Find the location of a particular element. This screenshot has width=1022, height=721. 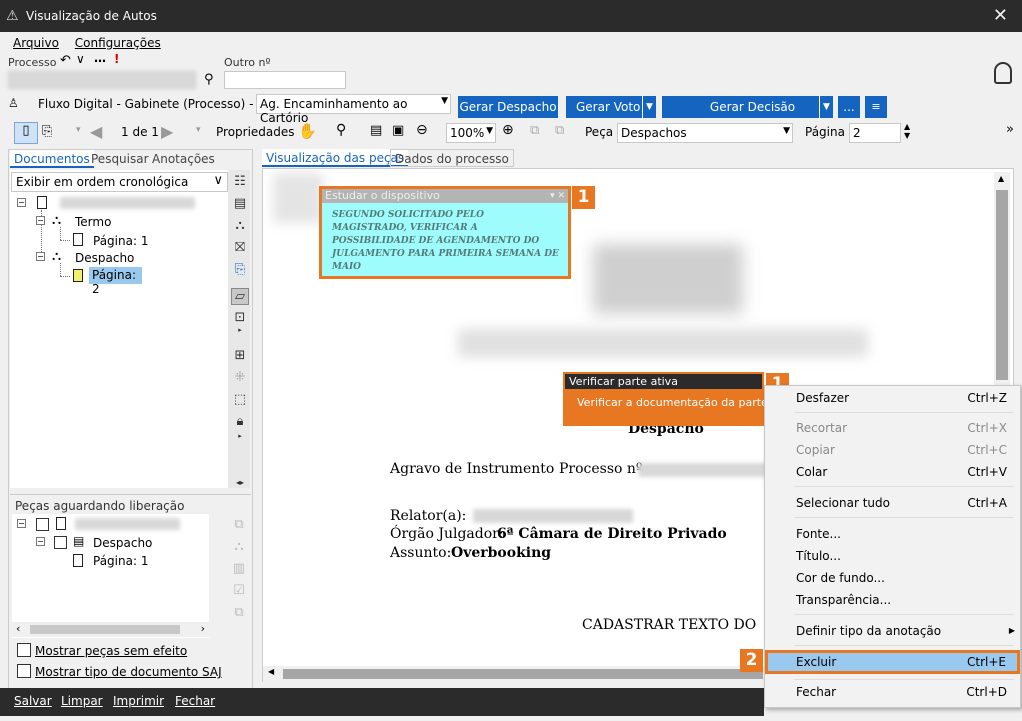

tree-despacho-page: Página: 2 is located at coordinates (115, 281).